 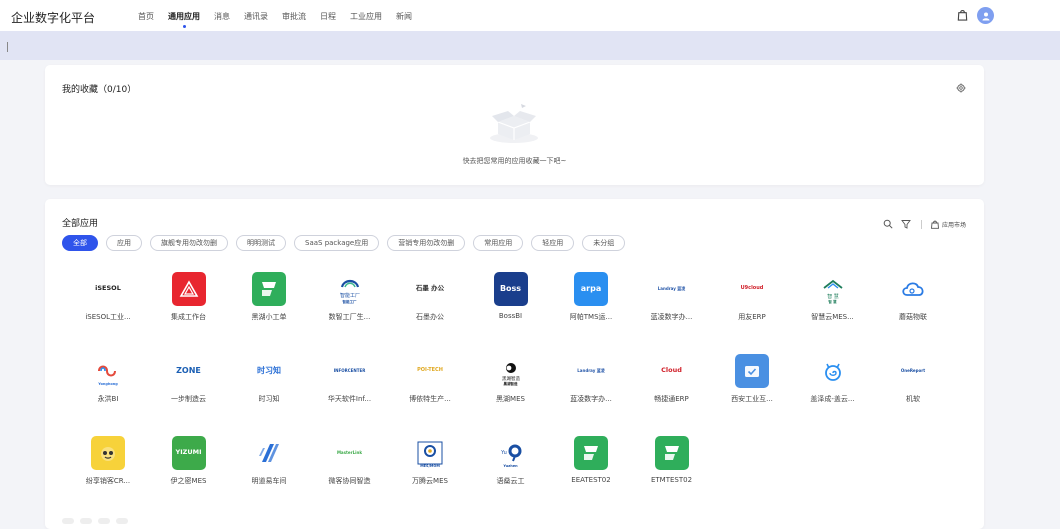 What do you see at coordinates (553, 243) in the screenshot?
I see `filter-chip: 轻应用` at bounding box center [553, 243].